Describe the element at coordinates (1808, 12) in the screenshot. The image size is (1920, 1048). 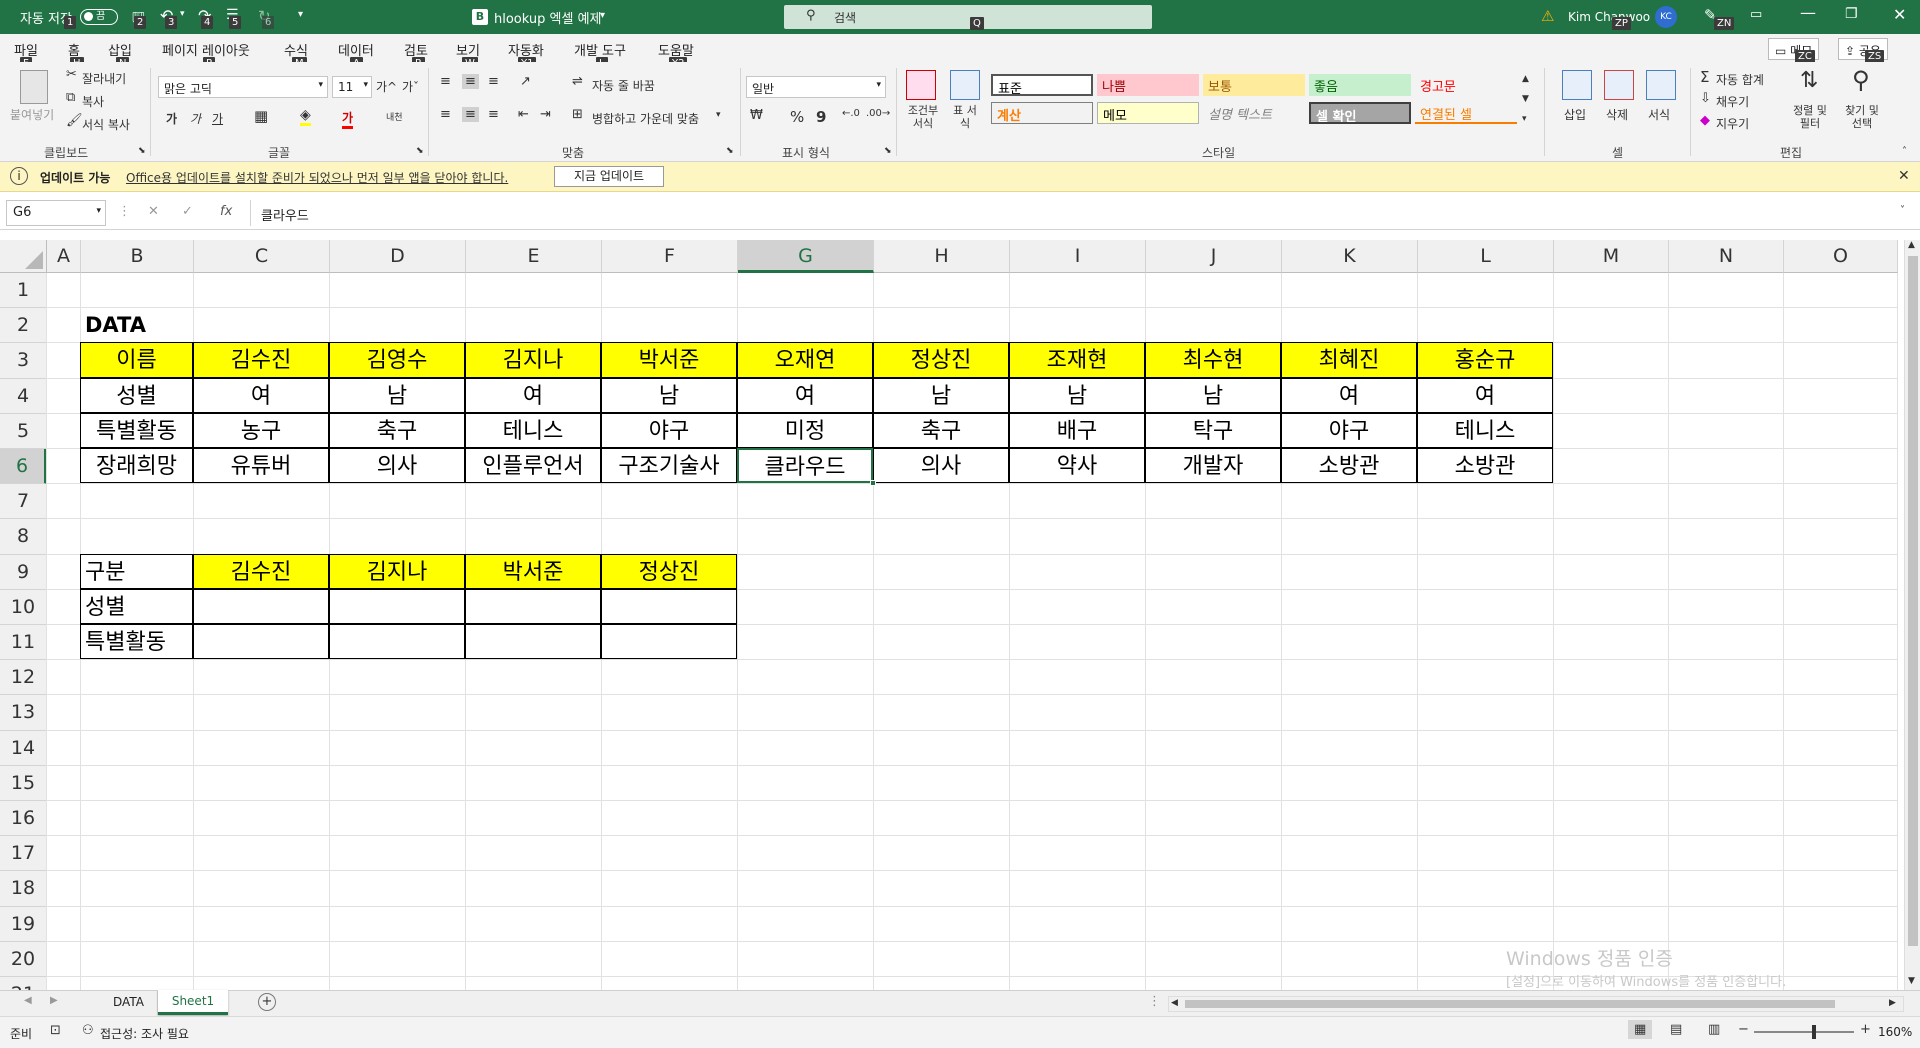
I see `minimize-icon: —` at that location.